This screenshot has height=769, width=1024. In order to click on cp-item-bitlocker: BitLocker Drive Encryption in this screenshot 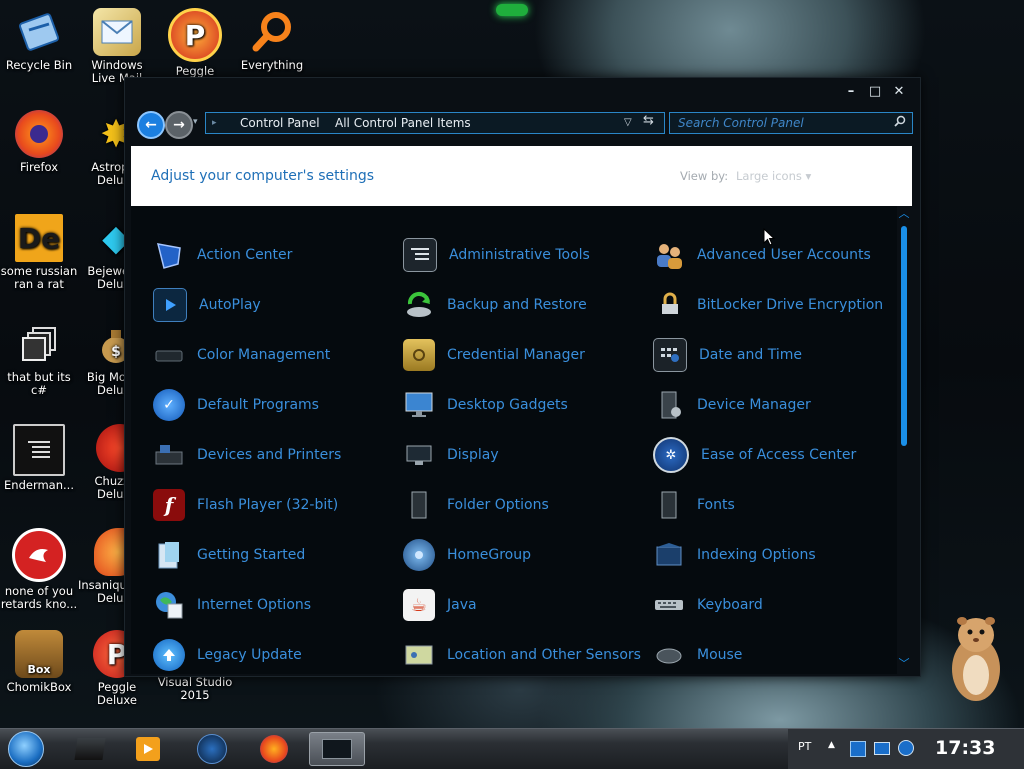, I will do `click(768, 305)`.